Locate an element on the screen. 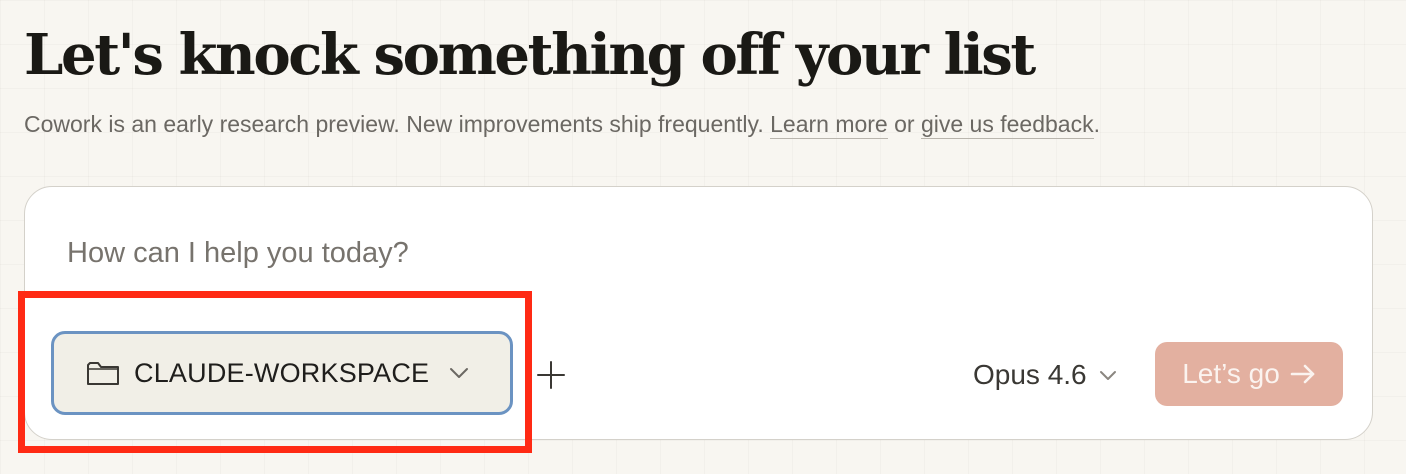 This screenshot has height=474, width=1406. subtitle-period: . is located at coordinates (1096, 124).